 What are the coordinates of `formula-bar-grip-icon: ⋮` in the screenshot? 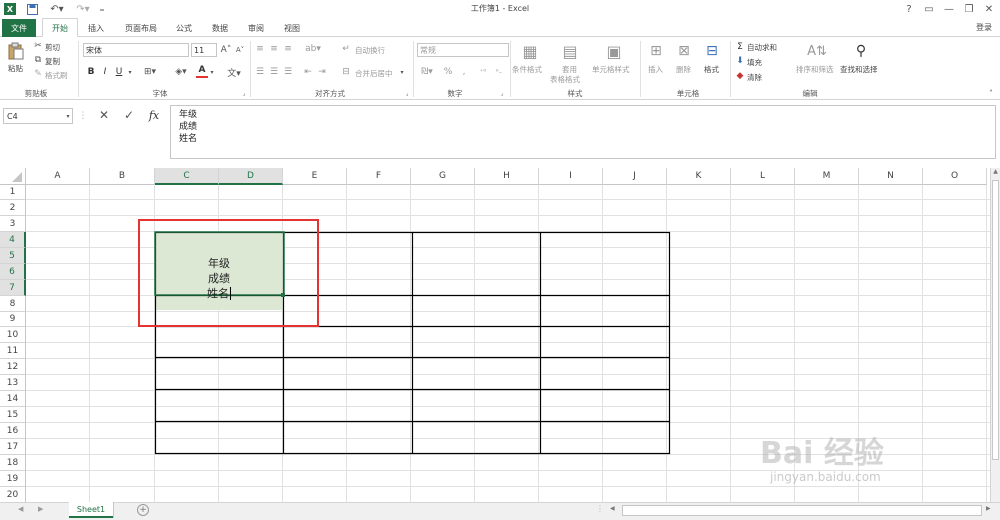 It's located at (83, 116).